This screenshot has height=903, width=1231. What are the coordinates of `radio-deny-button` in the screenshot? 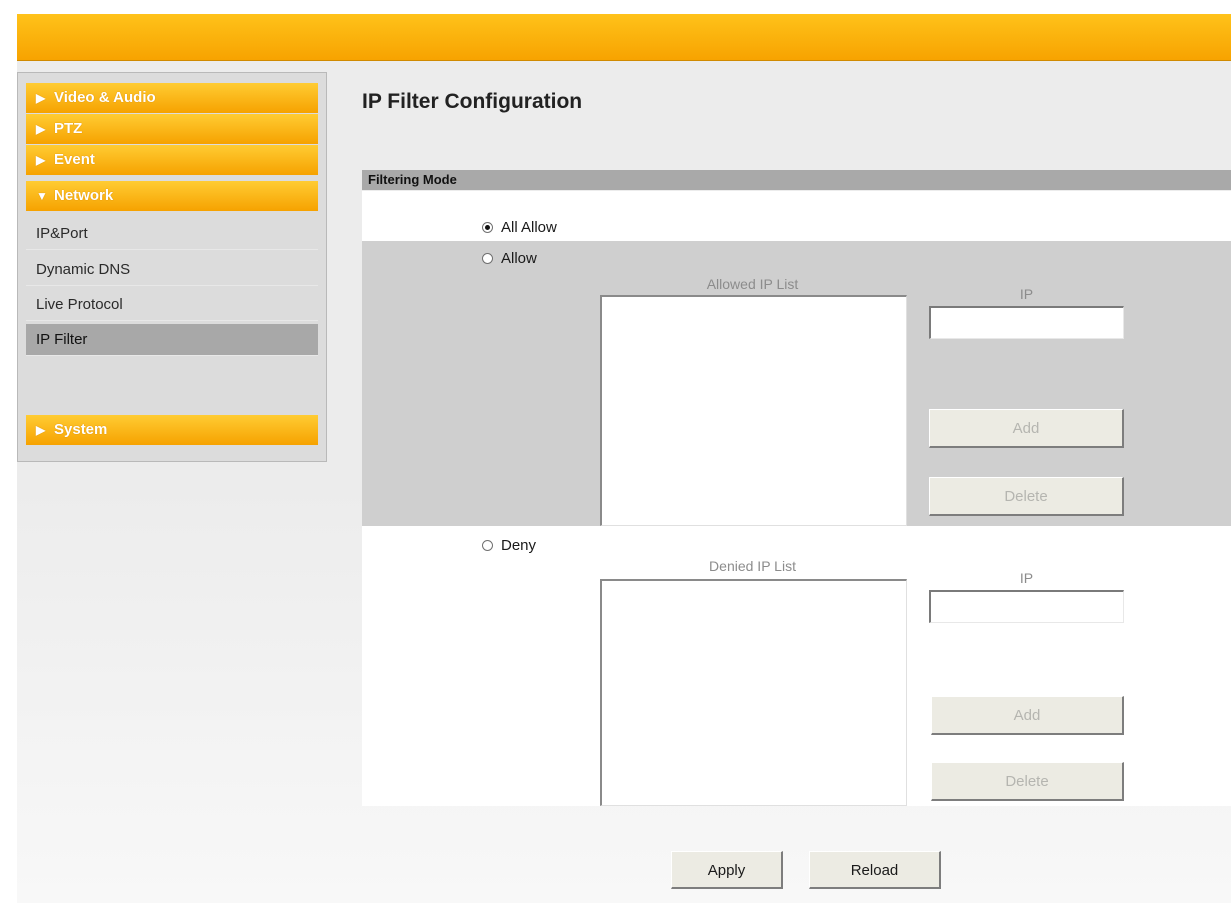 It's located at (487, 545).